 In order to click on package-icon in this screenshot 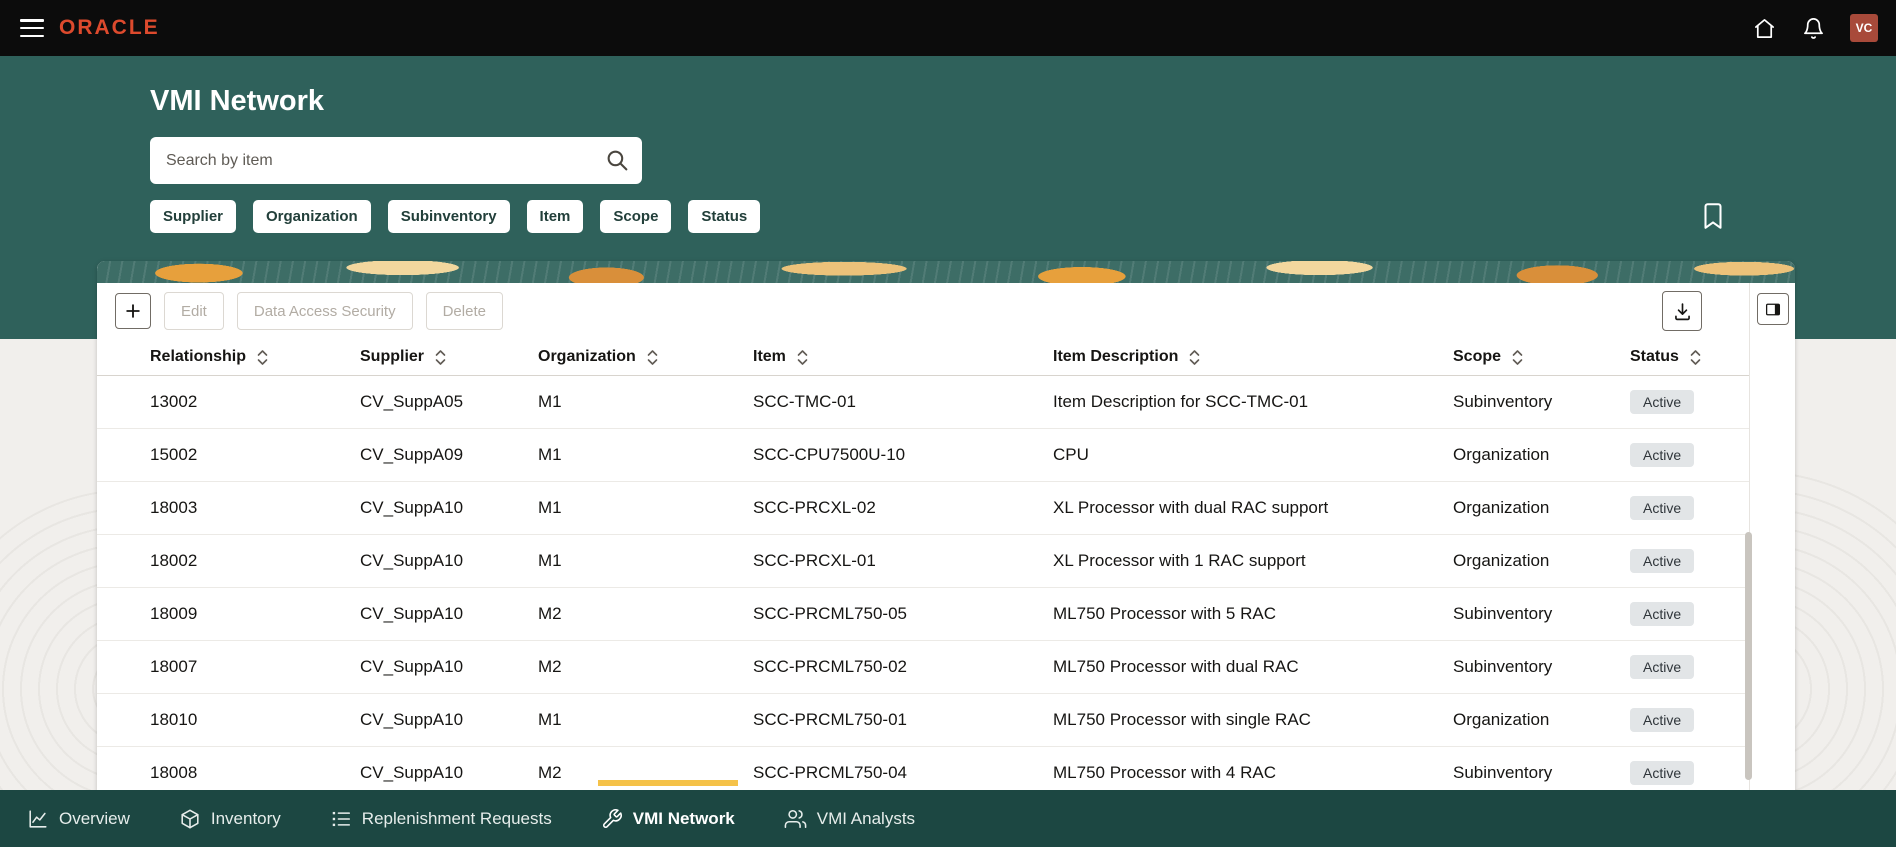, I will do `click(190, 819)`.